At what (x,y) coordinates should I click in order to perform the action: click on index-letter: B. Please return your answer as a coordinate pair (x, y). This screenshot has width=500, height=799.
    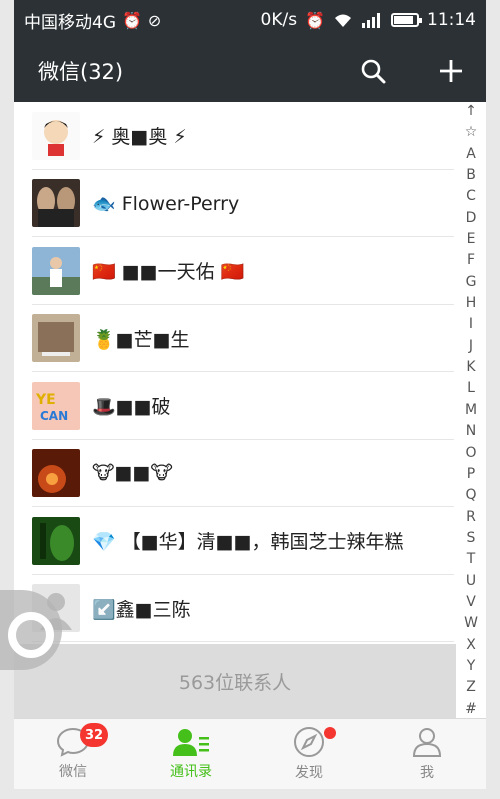
    Looking at the image, I should click on (471, 175).